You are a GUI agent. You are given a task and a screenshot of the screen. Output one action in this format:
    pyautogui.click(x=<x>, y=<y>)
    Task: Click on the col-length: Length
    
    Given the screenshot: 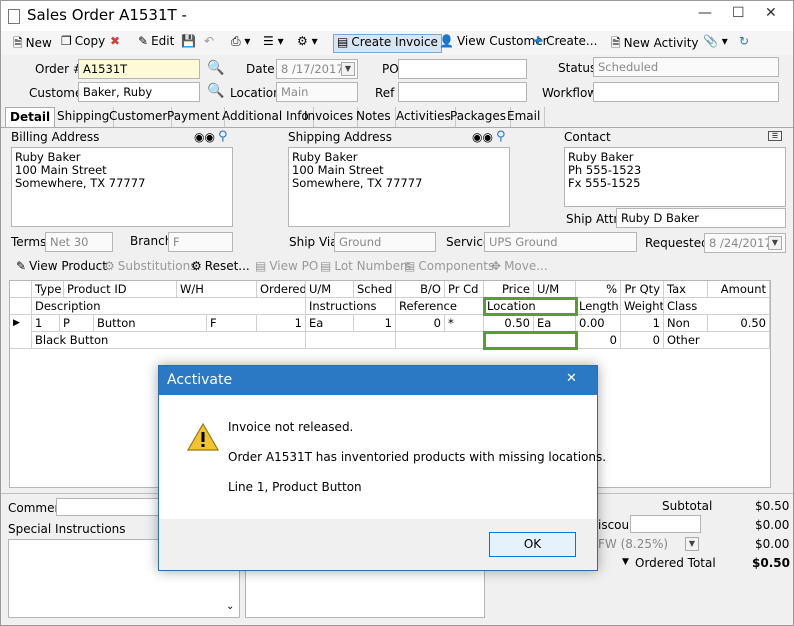 What is the action you would take?
    pyautogui.click(x=598, y=306)
    